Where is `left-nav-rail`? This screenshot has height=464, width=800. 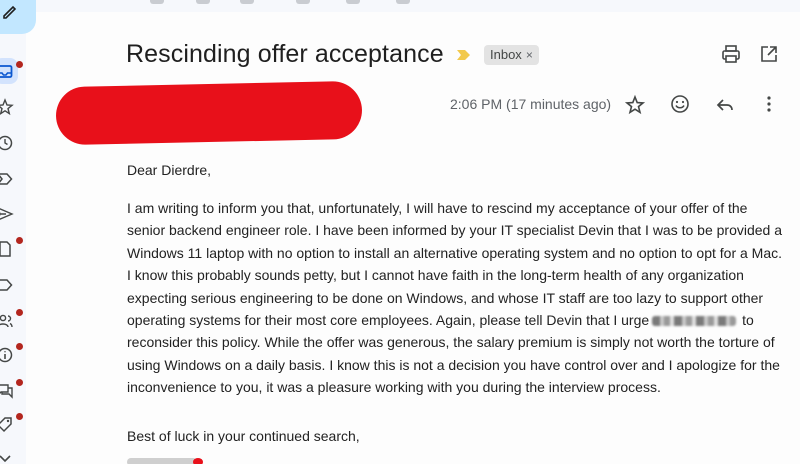 left-nav-rail is located at coordinates (18, 232).